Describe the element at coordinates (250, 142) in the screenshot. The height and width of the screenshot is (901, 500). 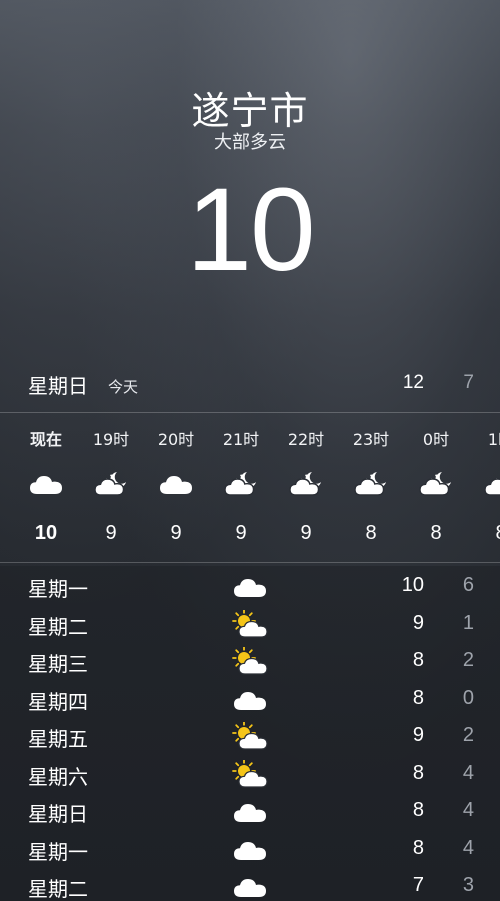
I see `current-condition: 大部多云` at that location.